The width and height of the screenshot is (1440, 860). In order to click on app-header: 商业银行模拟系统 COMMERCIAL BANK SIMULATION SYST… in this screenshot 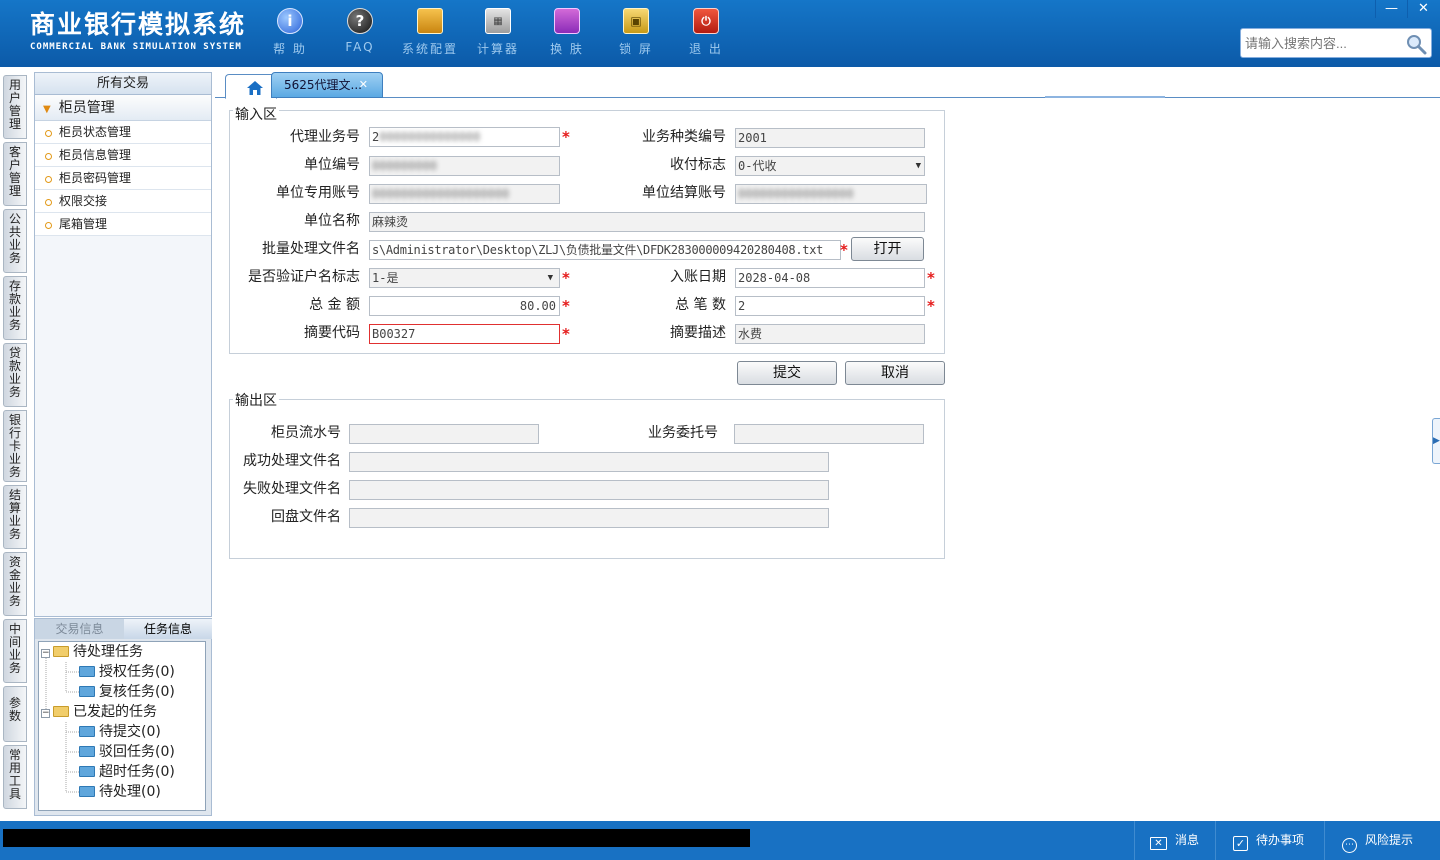, I will do `click(720, 33)`.